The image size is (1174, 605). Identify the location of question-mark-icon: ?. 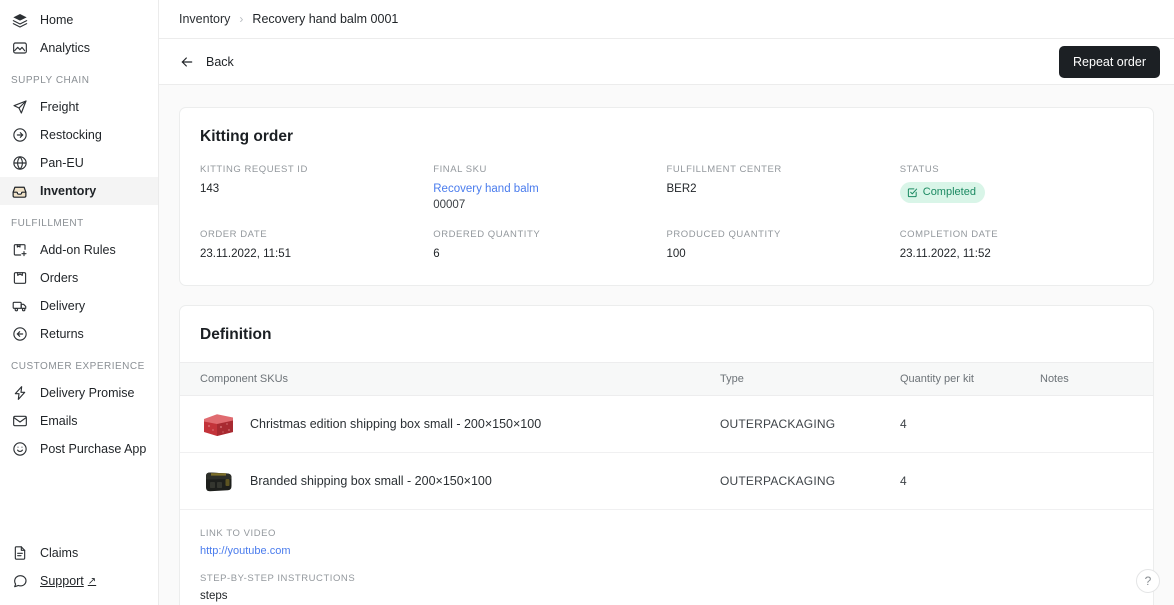
(1148, 581).